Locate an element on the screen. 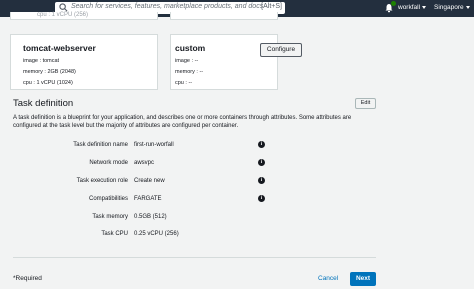  row-label: Network mode is located at coordinates (108, 163).